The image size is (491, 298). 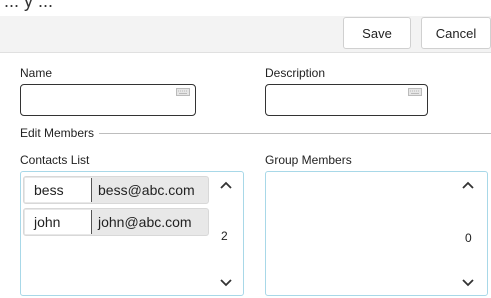 What do you see at coordinates (377, 33) in the screenshot?
I see `save-button: Save` at bounding box center [377, 33].